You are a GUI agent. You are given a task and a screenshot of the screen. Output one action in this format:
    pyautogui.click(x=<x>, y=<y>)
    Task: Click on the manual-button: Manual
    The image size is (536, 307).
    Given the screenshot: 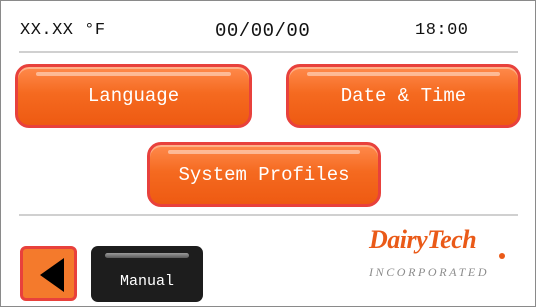 What is the action you would take?
    pyautogui.click(x=147, y=274)
    